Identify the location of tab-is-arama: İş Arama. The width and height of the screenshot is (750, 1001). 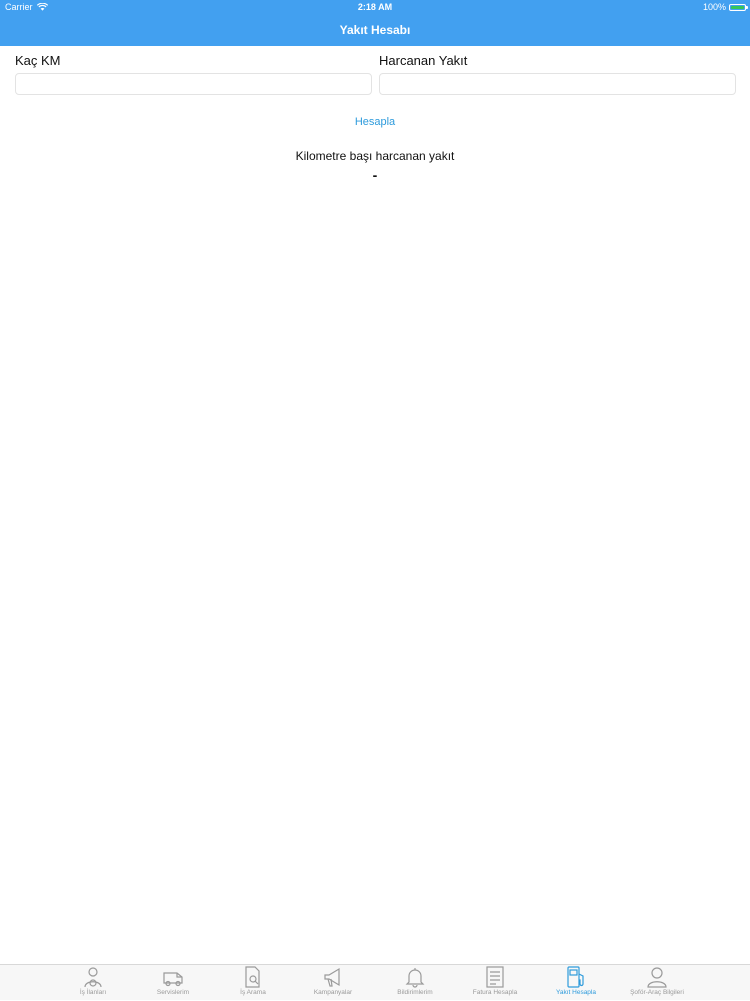
(253, 983).